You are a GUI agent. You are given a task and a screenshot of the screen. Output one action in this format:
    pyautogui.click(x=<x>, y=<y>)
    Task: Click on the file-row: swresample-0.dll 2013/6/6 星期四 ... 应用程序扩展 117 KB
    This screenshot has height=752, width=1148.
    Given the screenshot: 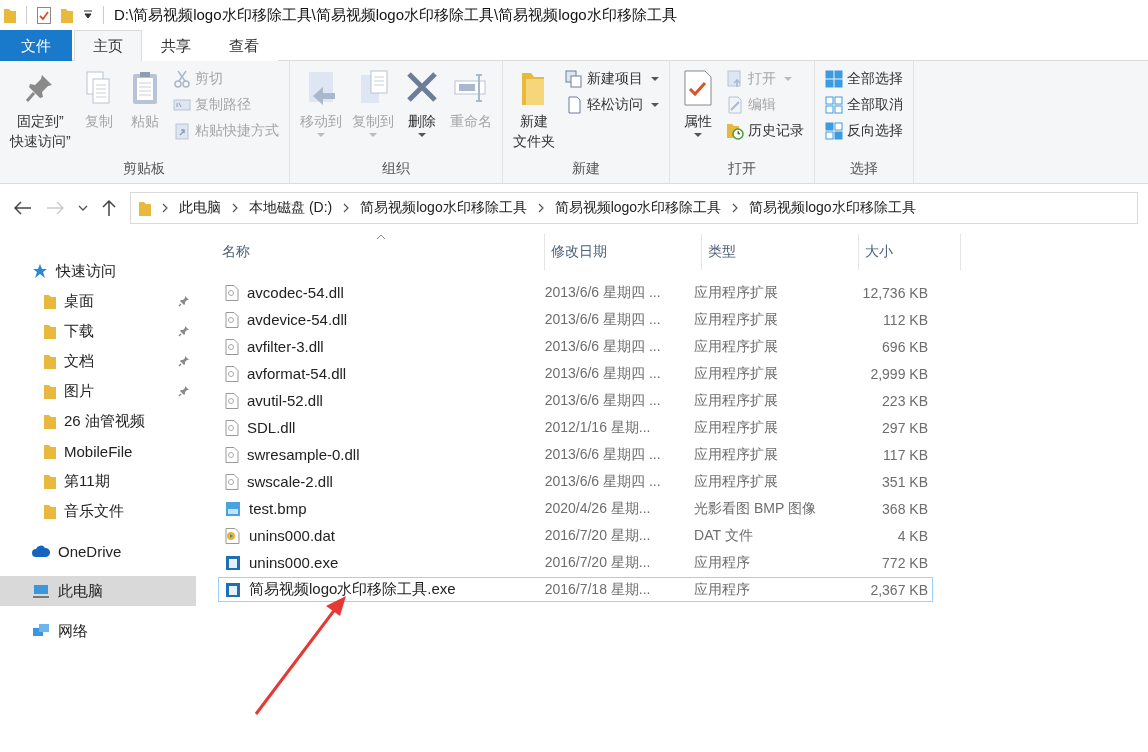 What is the action you would take?
    pyautogui.click(x=575, y=454)
    